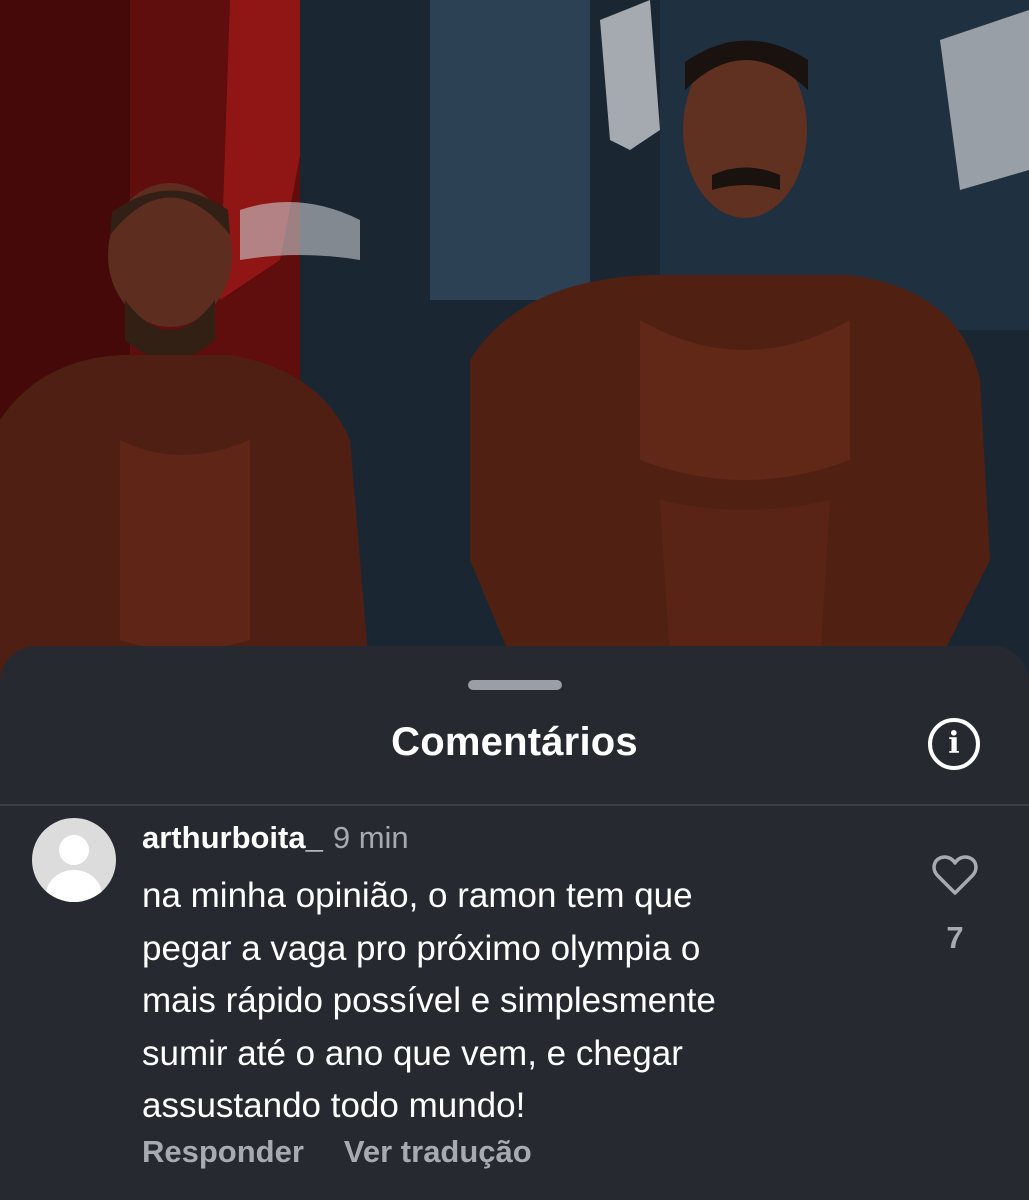  What do you see at coordinates (334, 1105) in the screenshot?
I see `comment-text-line: assustando todo mundo!` at bounding box center [334, 1105].